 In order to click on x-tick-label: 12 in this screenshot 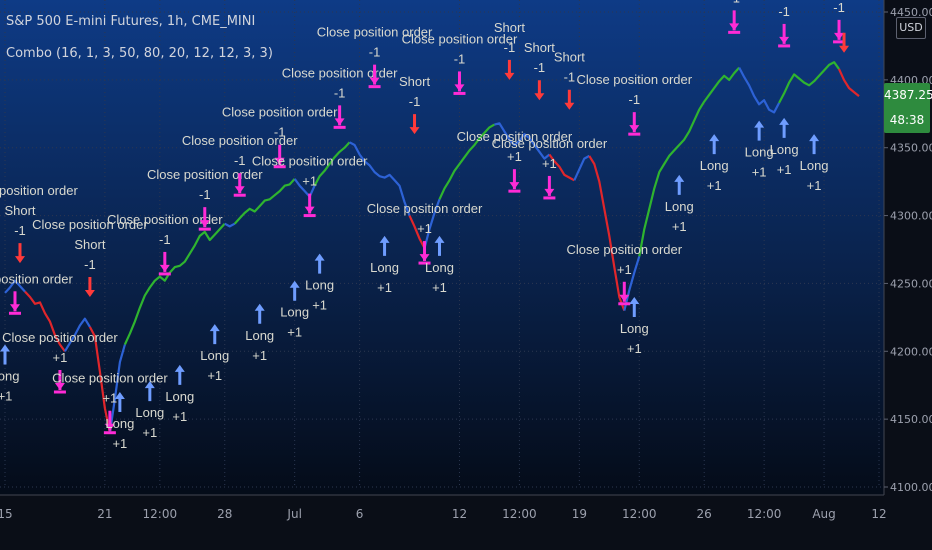, I will do `click(459, 514)`.